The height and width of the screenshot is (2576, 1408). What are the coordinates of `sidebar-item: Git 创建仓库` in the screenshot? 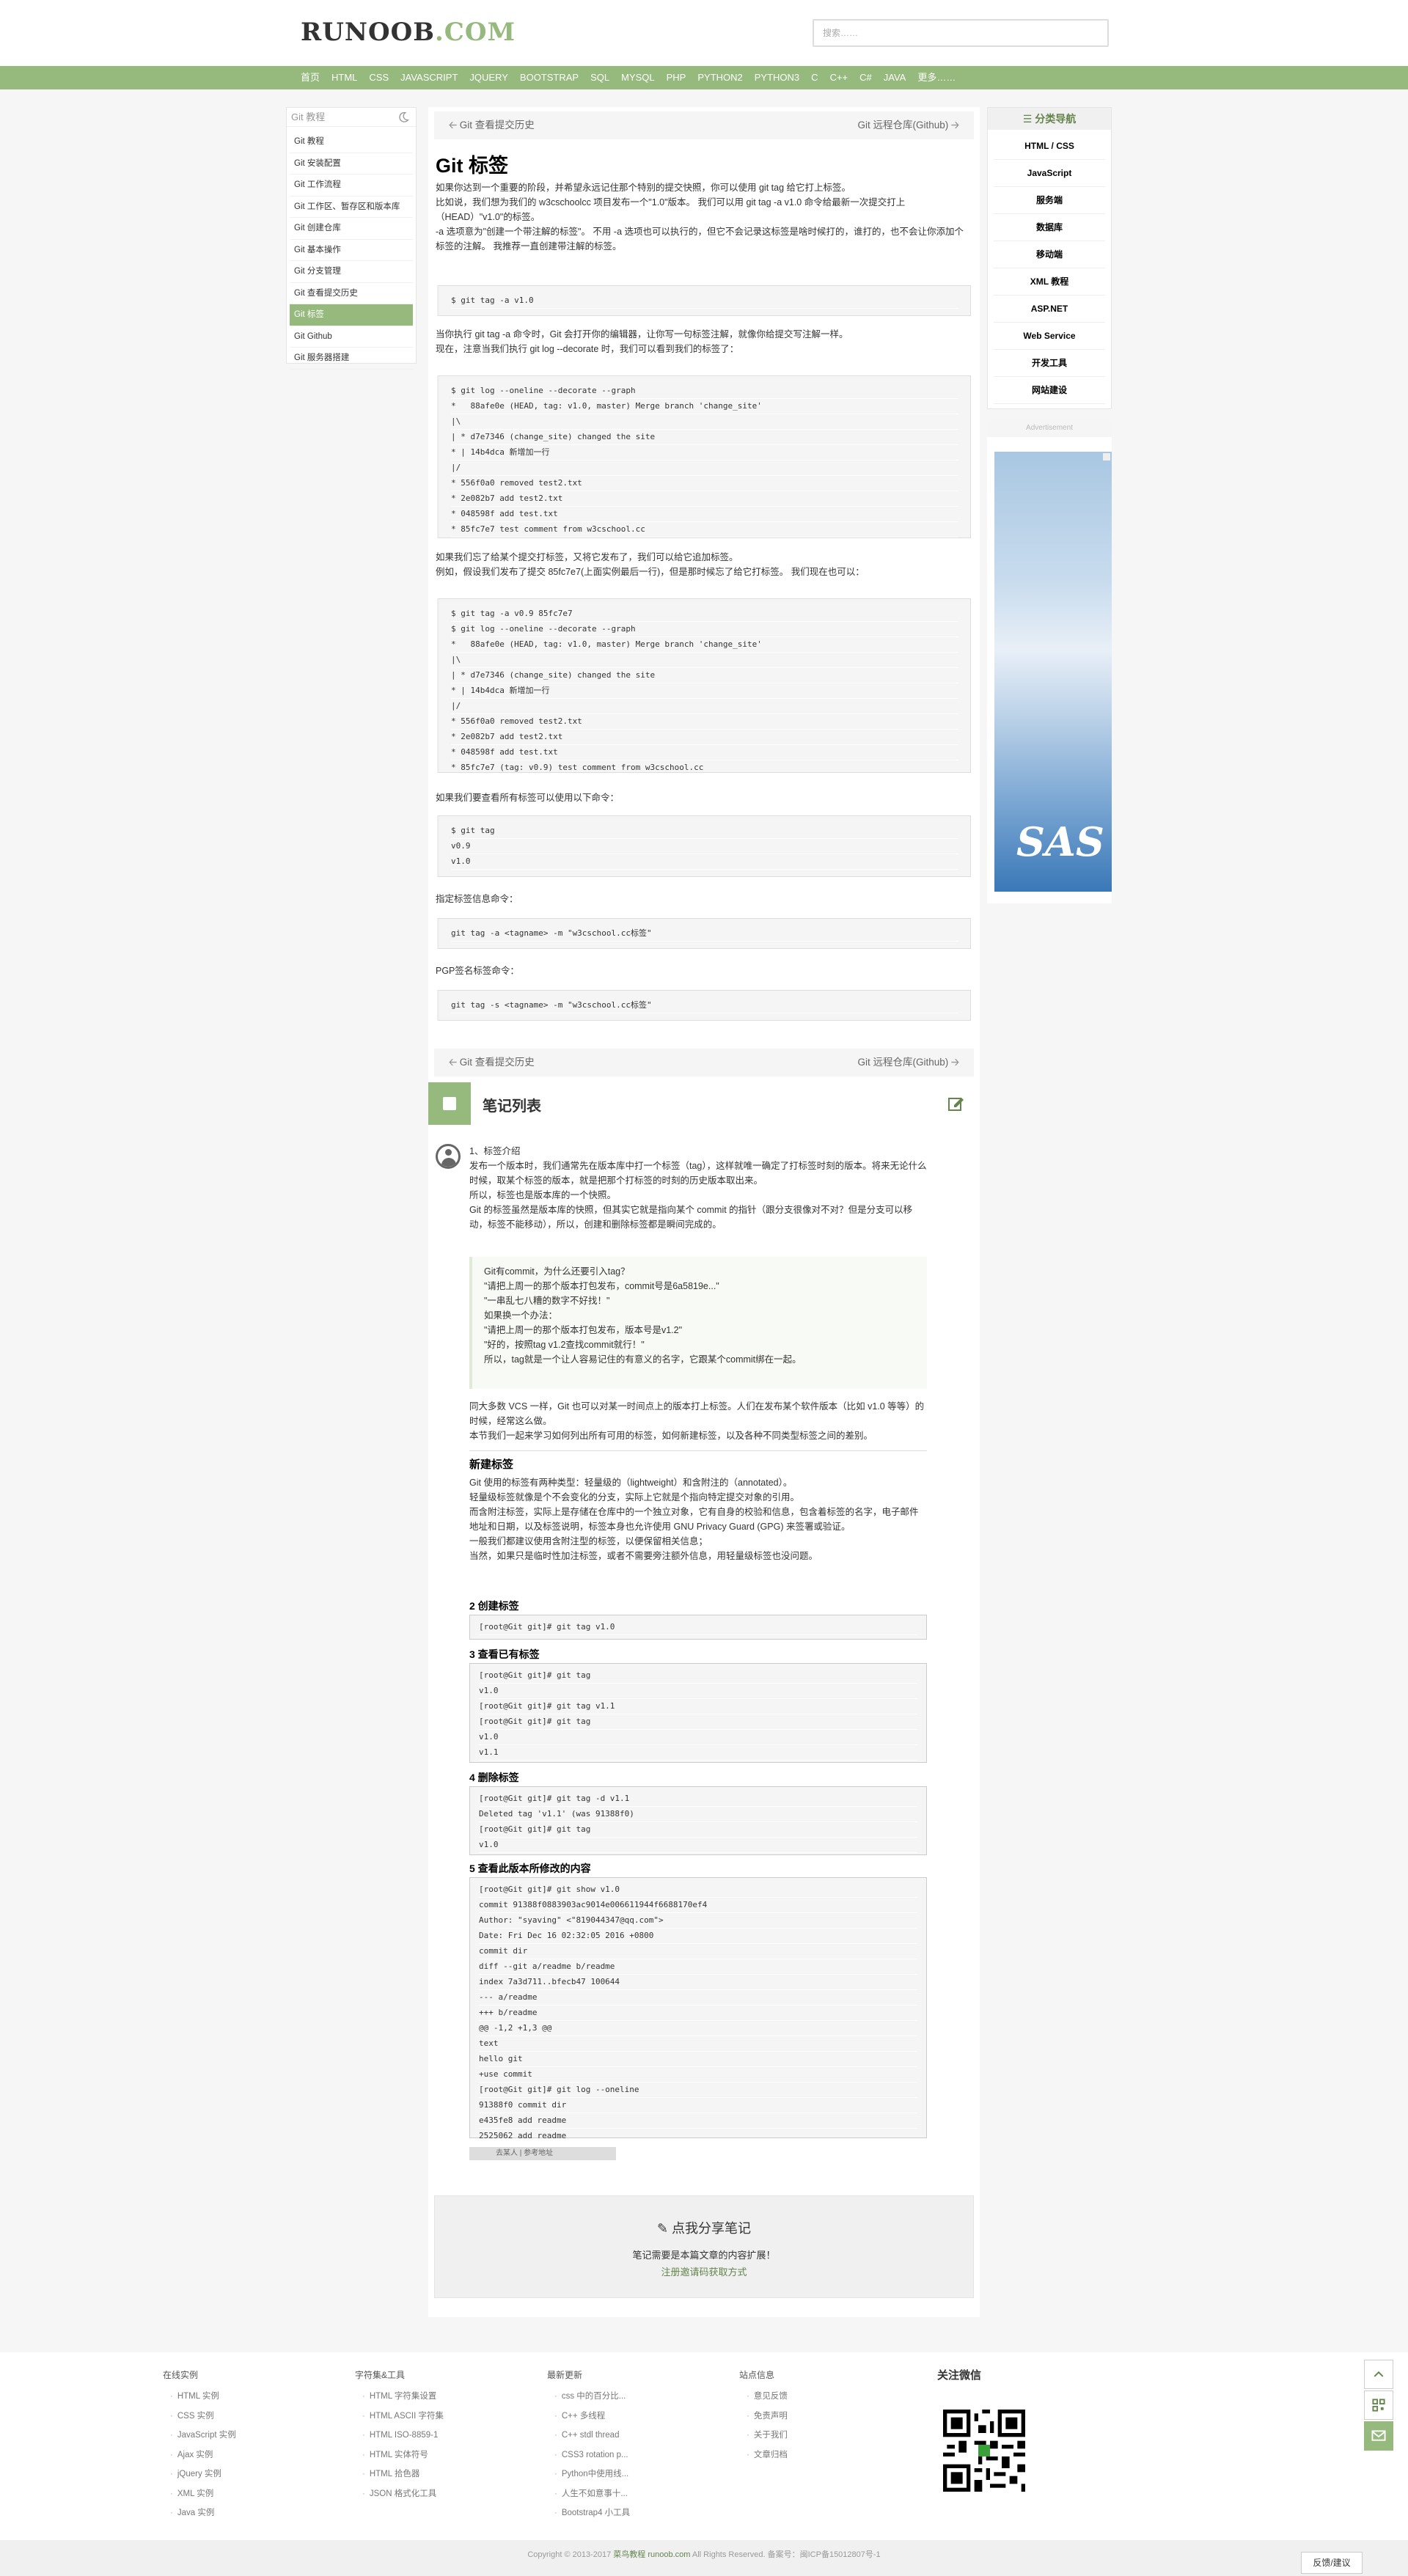 It's located at (351, 229).